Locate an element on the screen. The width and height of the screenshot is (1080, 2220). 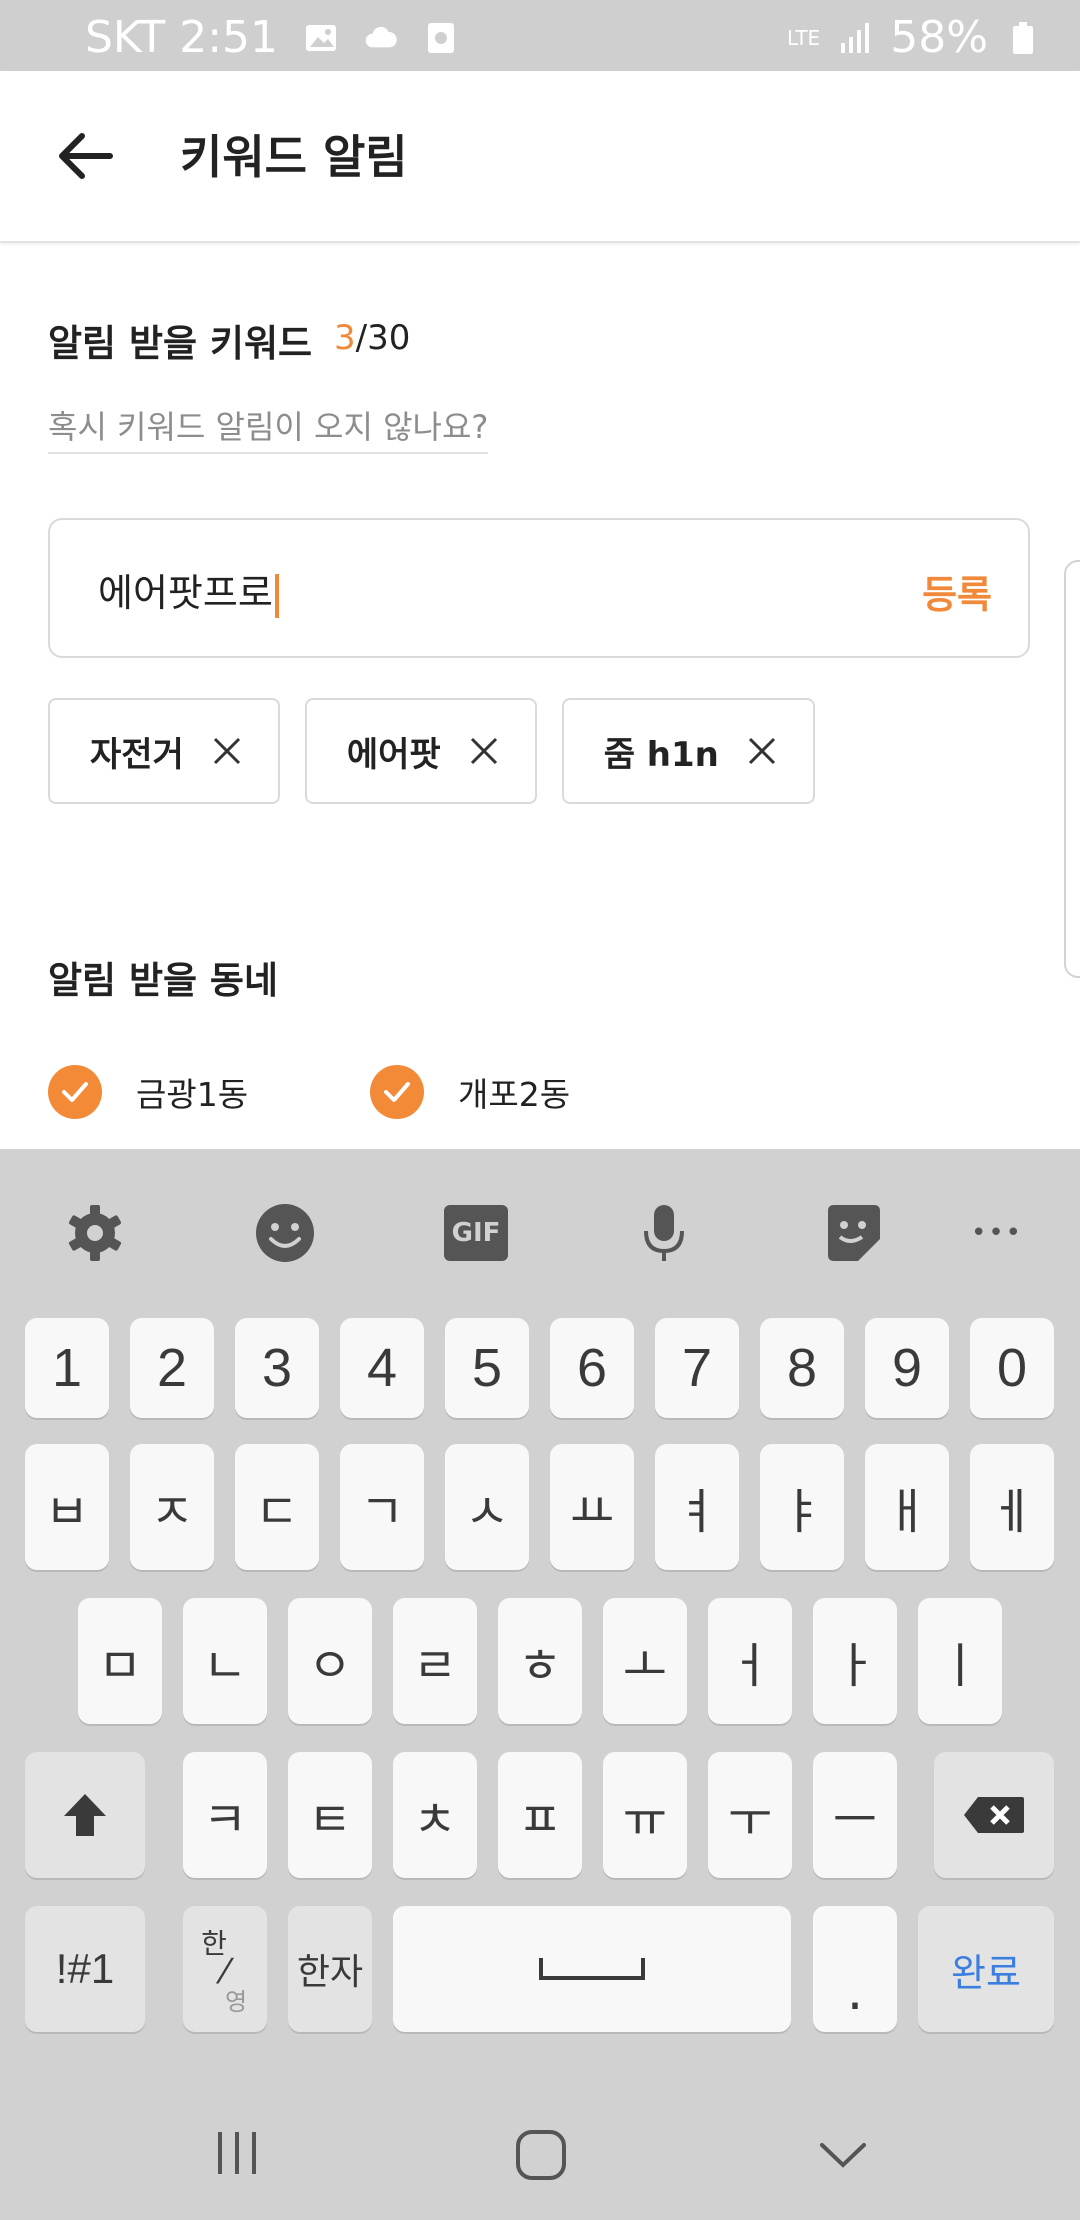
keyword-count: 3/30 is located at coordinates (372, 338).